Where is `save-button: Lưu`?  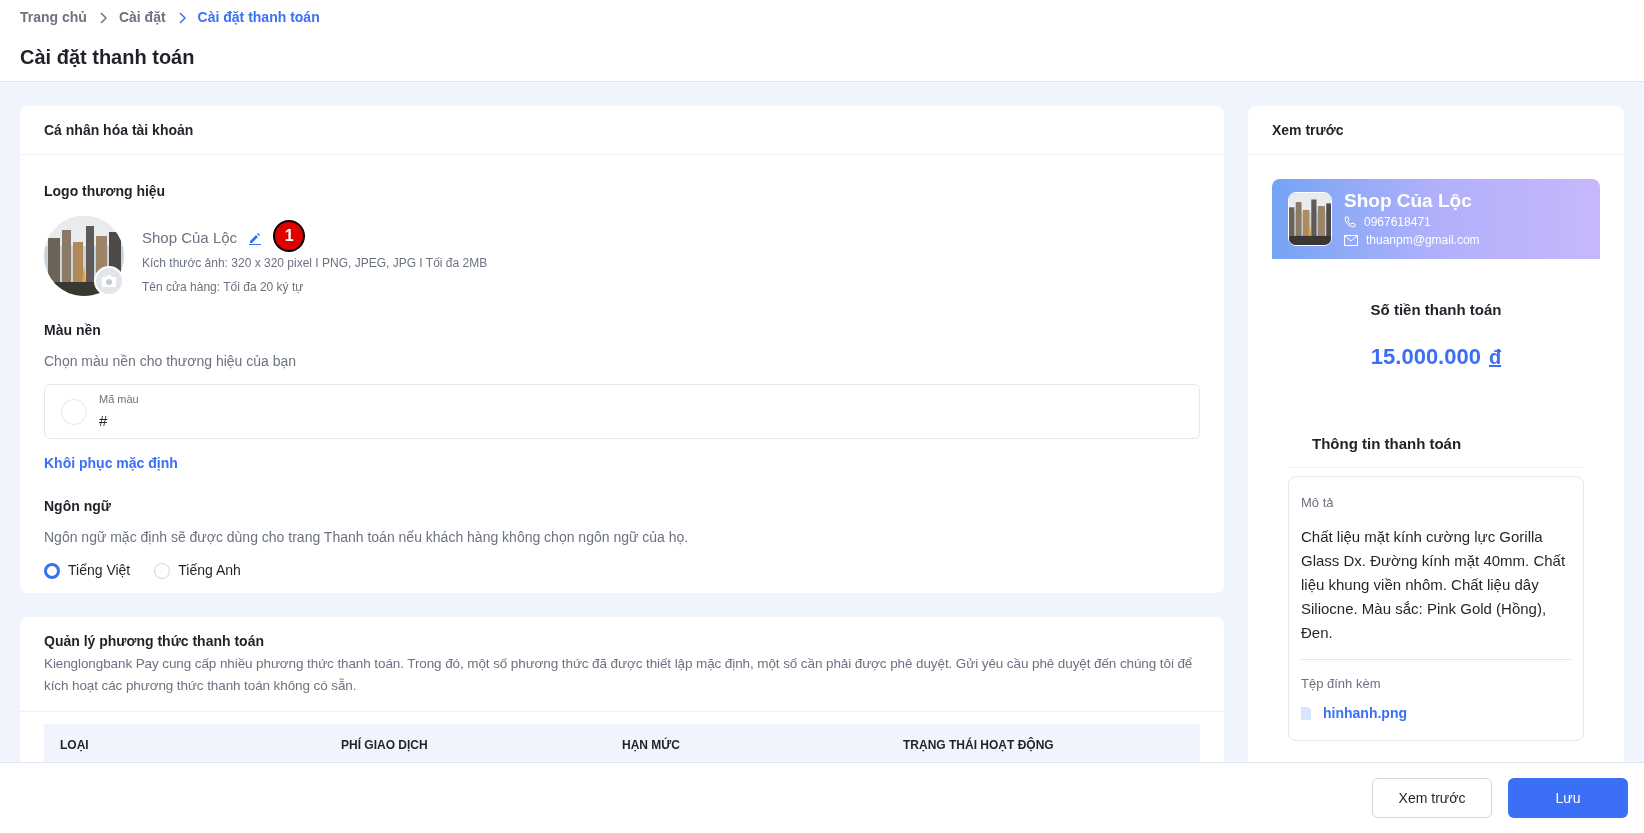 save-button: Lưu is located at coordinates (1568, 798).